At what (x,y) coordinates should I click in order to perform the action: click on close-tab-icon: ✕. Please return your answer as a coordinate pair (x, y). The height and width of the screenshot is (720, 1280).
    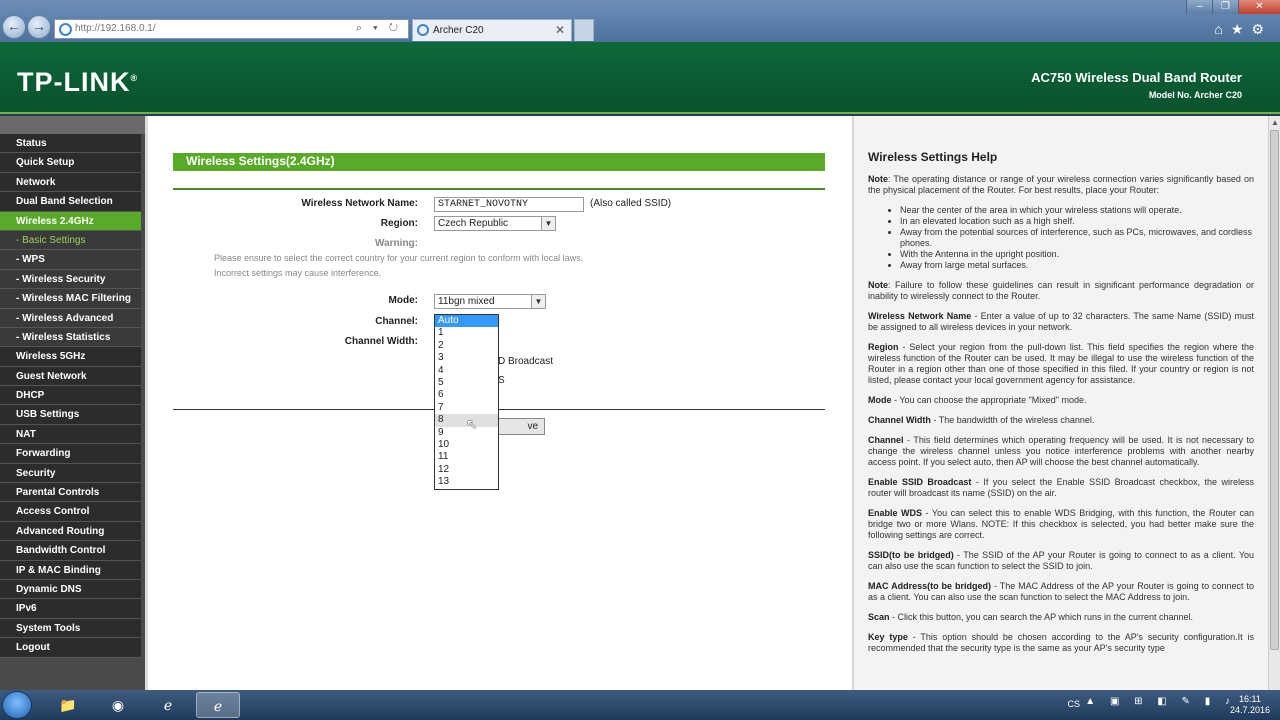
    Looking at the image, I should click on (560, 30).